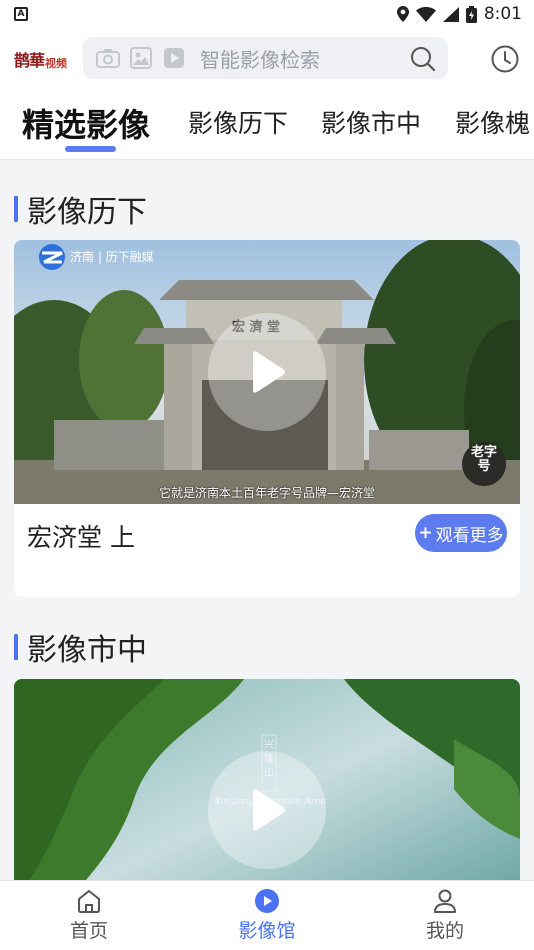 This screenshot has height=950, width=534. Describe the element at coordinates (425, 14) in the screenshot. I see `wifi-icon` at that location.